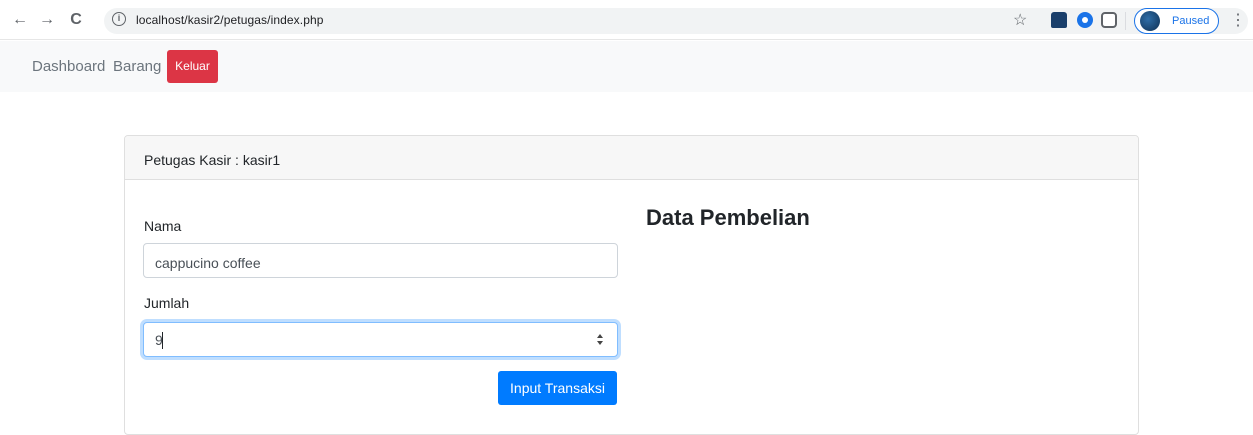  I want to click on avatar, so click(1150, 21).